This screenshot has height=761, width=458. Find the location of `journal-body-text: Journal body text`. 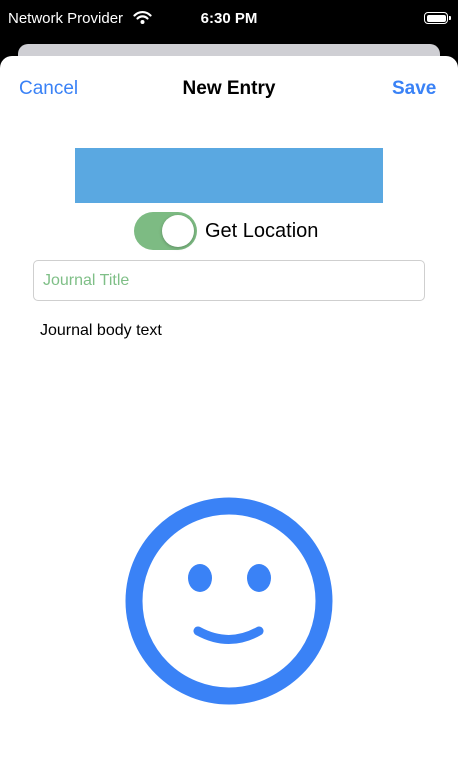

journal-body-text: Journal body text is located at coordinates (101, 331).